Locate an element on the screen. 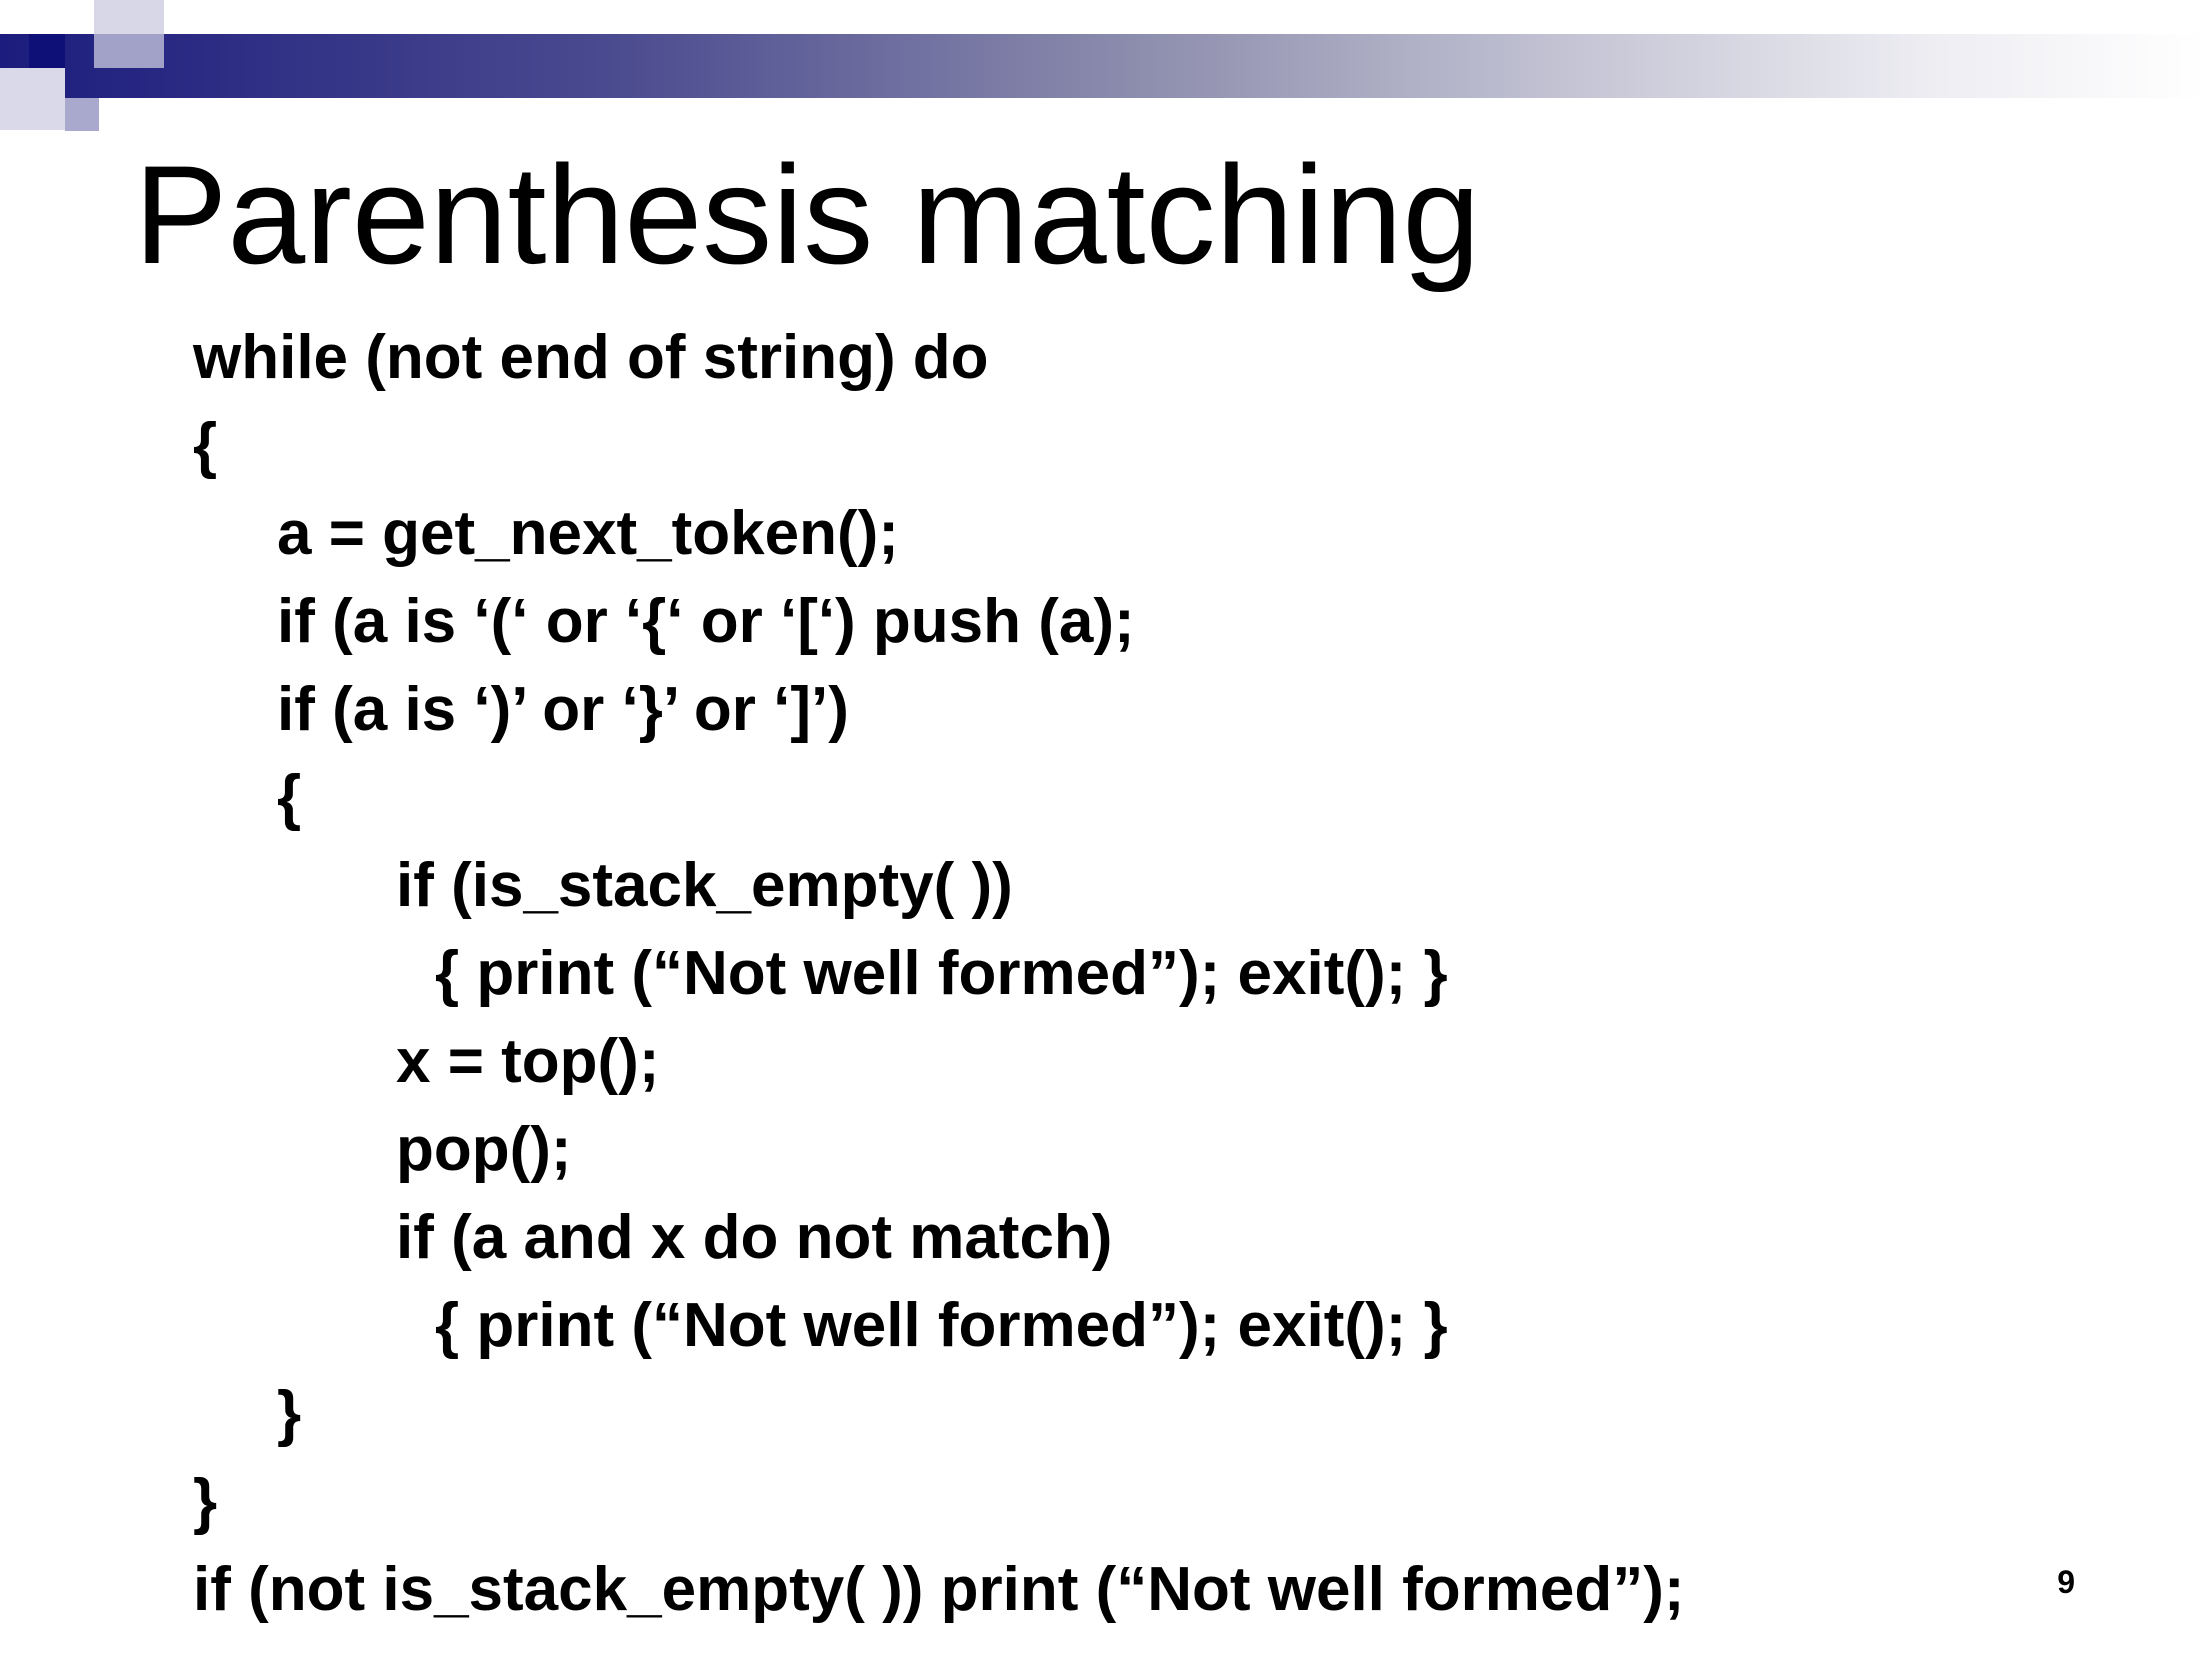  code-line: if (is_stack_empty( )) is located at coordinates (704, 885).